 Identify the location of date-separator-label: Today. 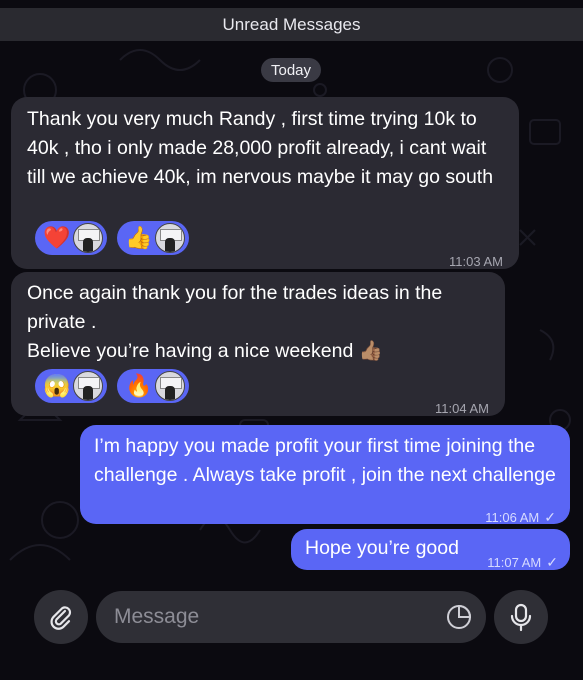
(291, 70).